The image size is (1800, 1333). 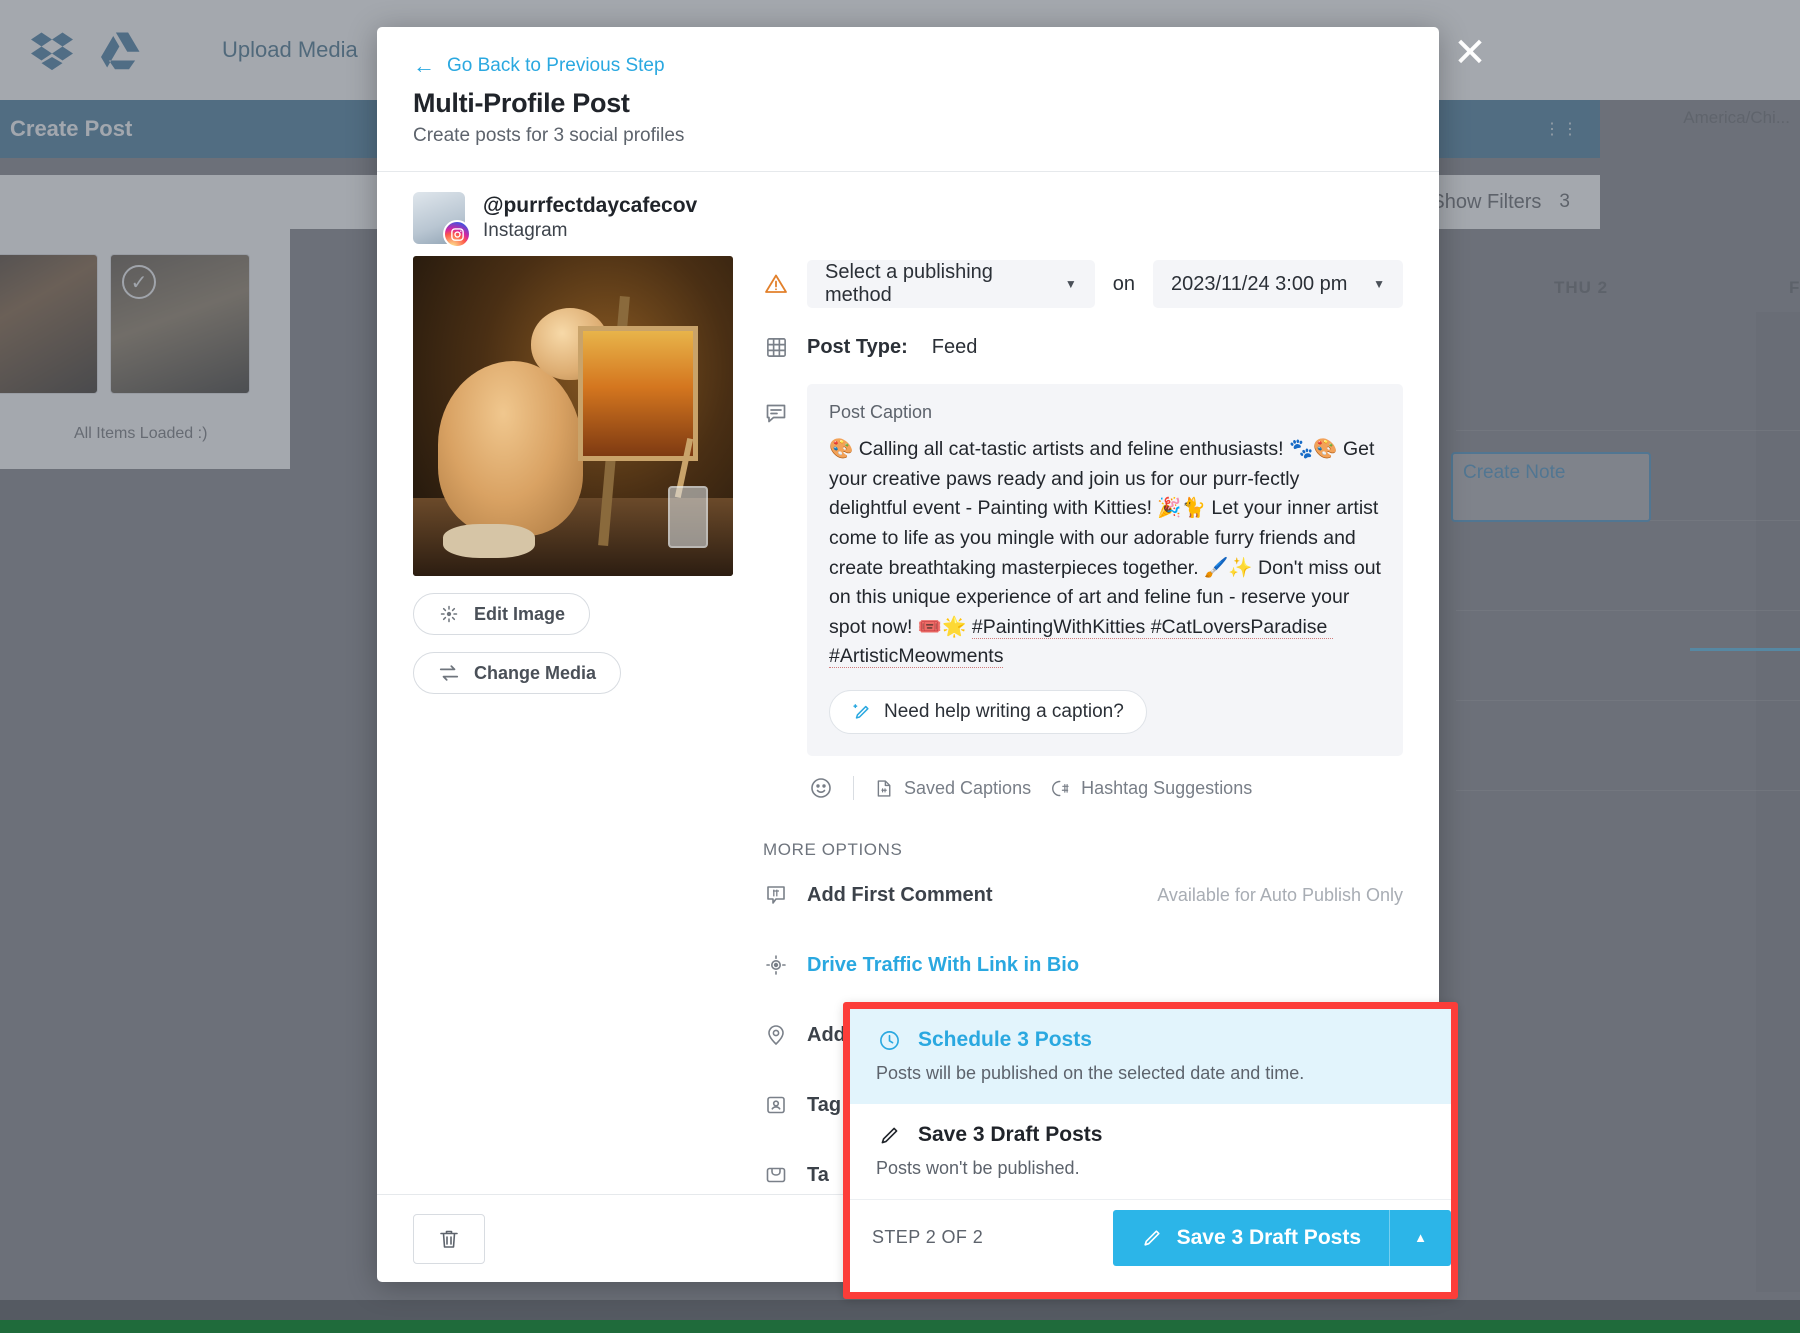 I want to click on menu-item-title: Save 3 Draft Posts, so click(x=1010, y=1134).